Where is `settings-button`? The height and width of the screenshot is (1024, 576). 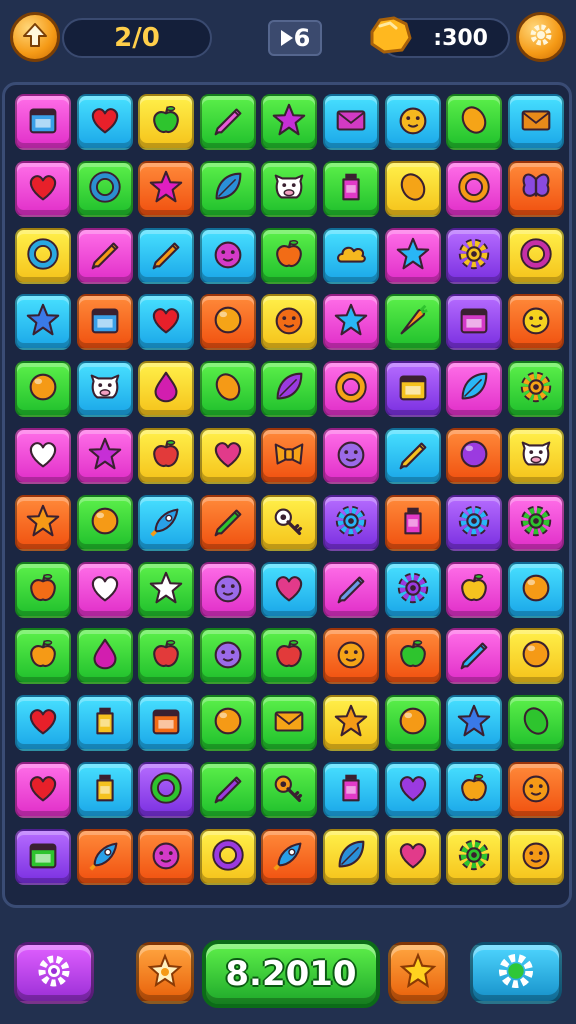 settings-button is located at coordinates (541, 37).